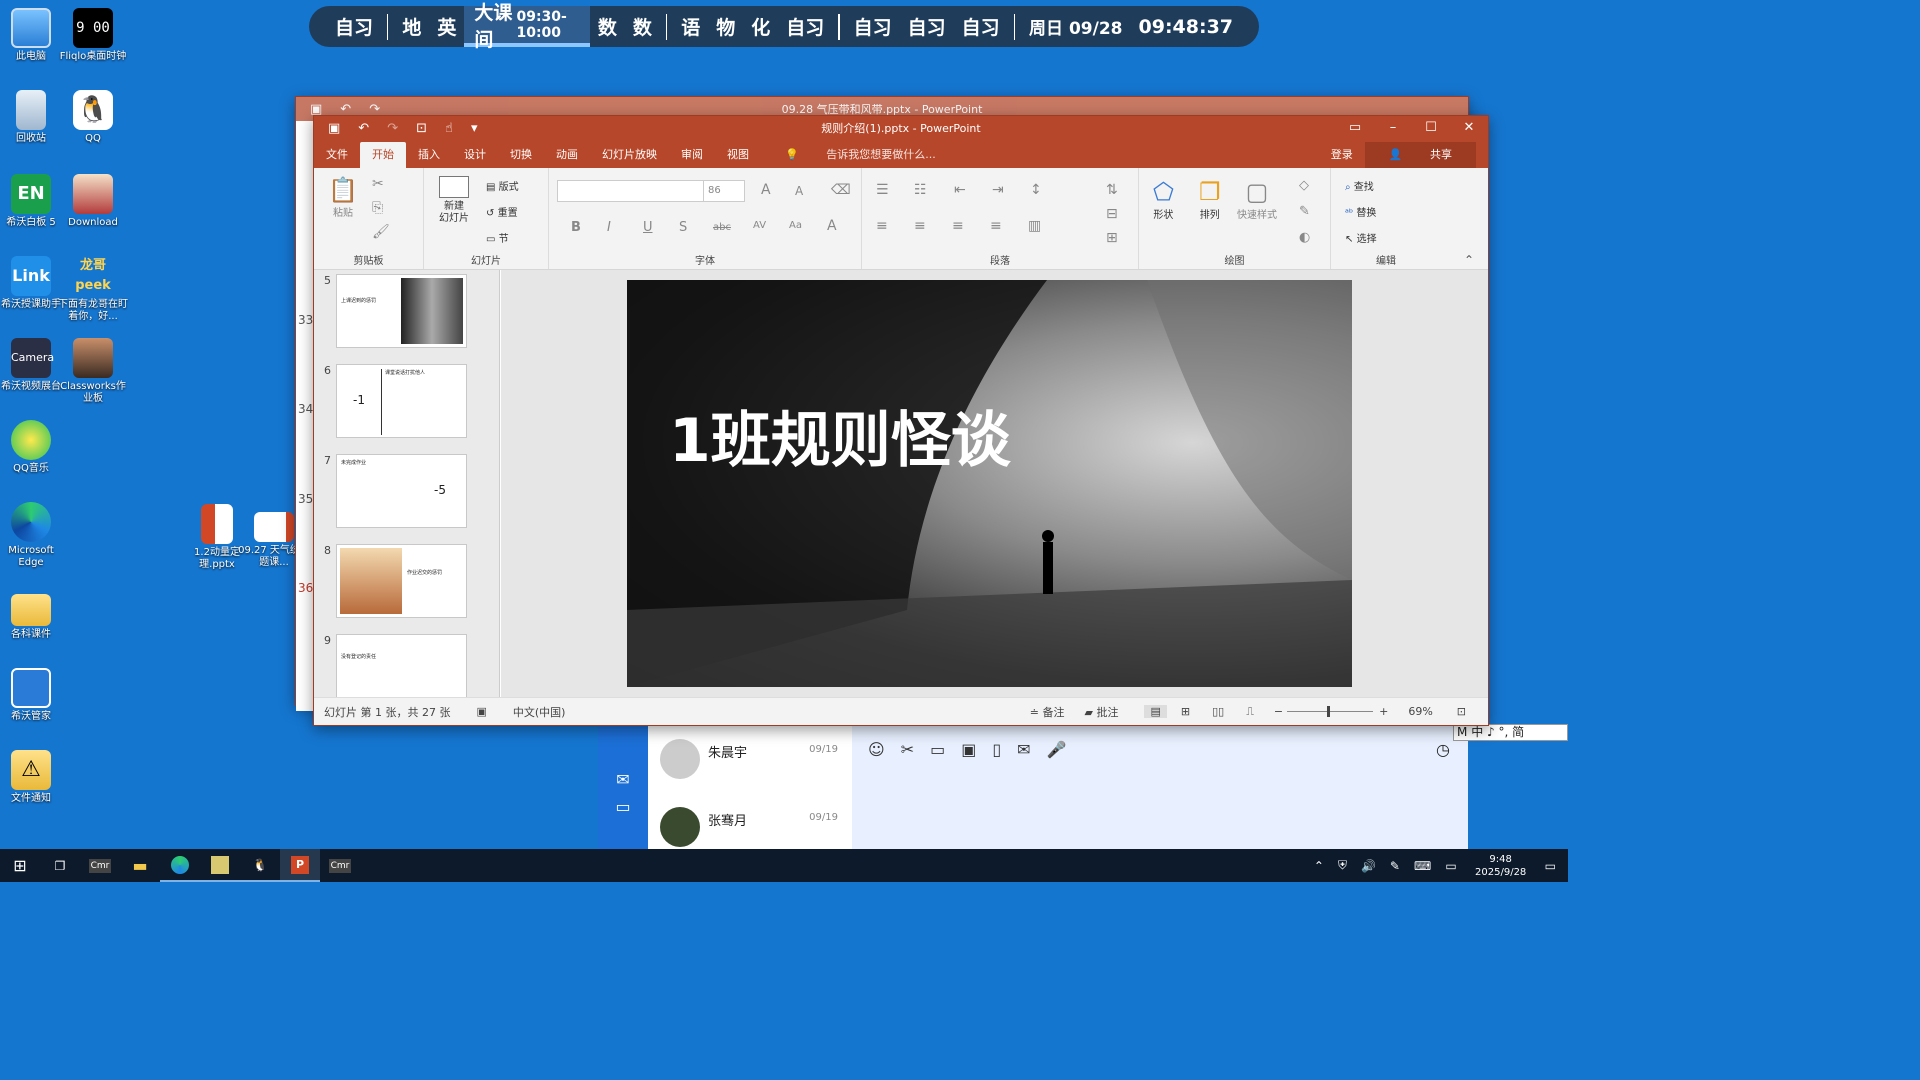 This screenshot has width=1920, height=1080. What do you see at coordinates (521, 155) in the screenshot?
I see `tab-transitions: 切换` at bounding box center [521, 155].